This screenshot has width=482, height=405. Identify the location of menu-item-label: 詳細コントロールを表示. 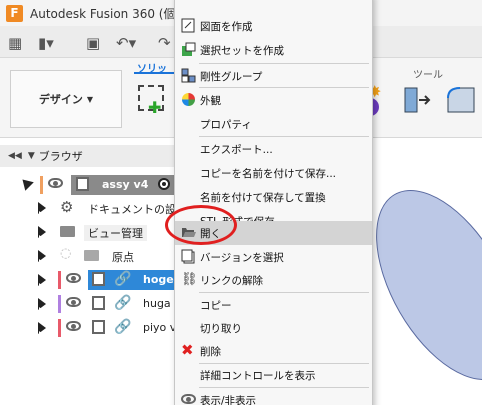
(258, 376).